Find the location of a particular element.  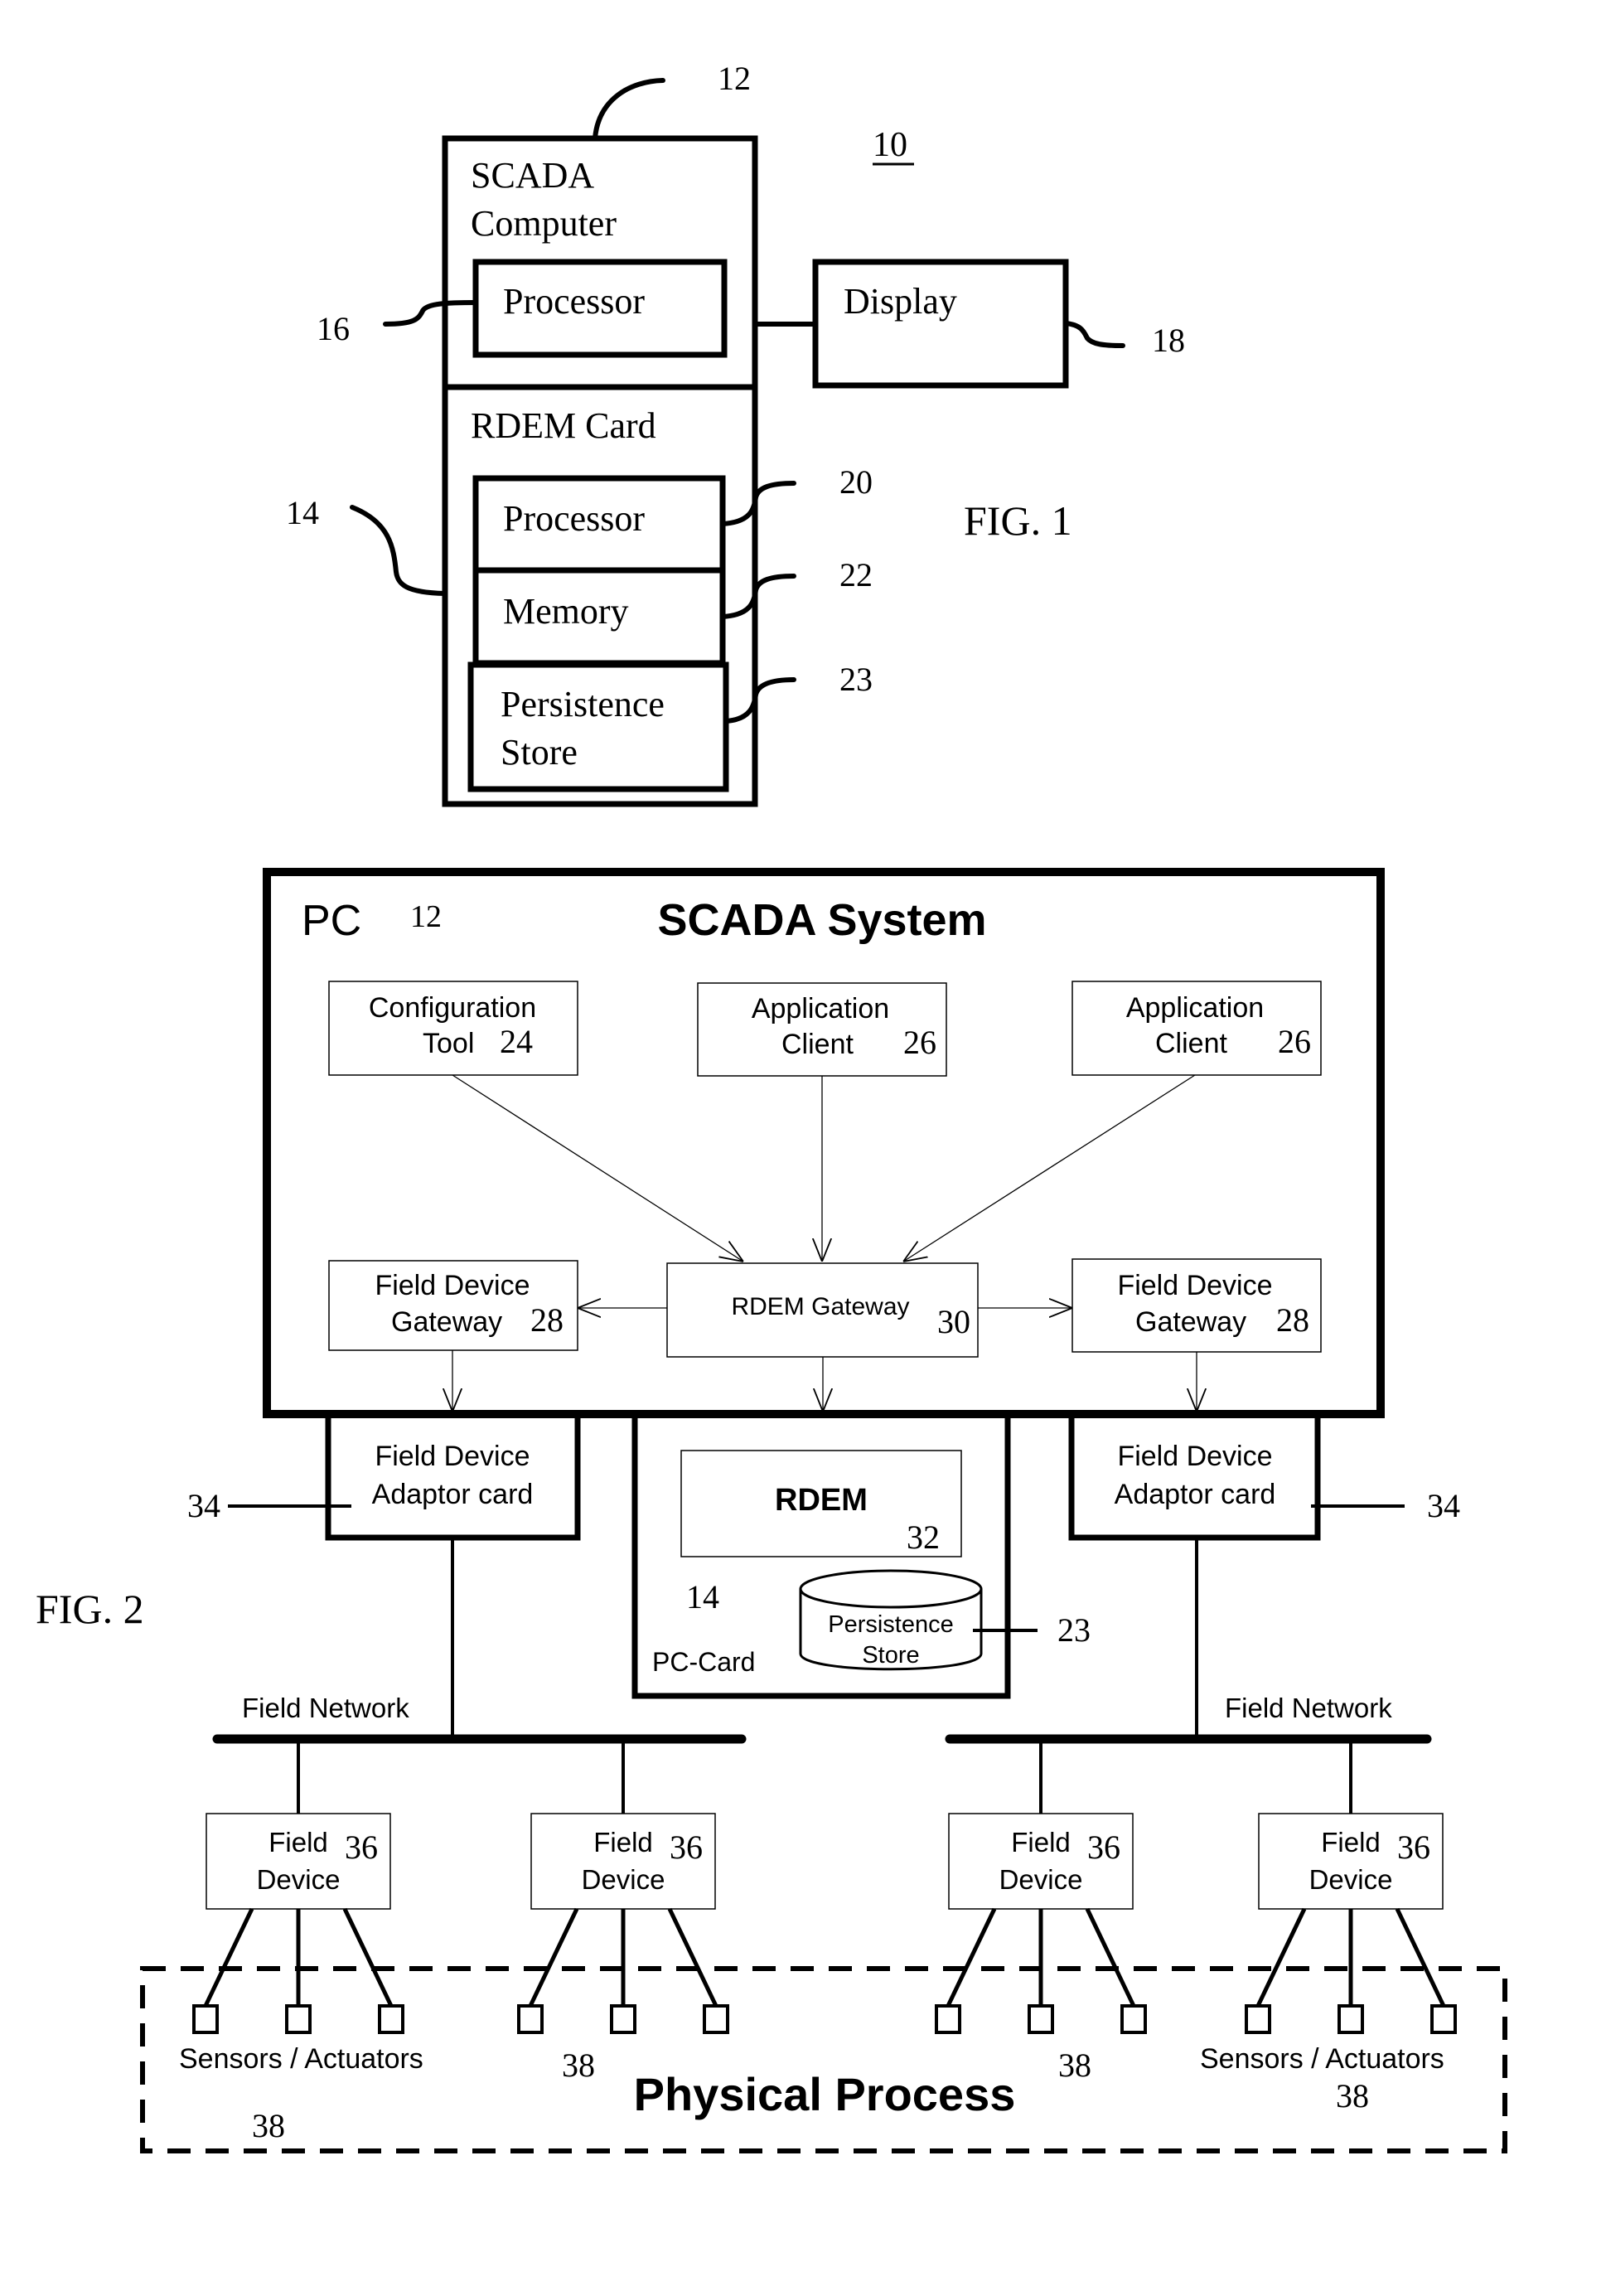

rdem-gateway-label: RDEM Gateway is located at coordinates (820, 1306).